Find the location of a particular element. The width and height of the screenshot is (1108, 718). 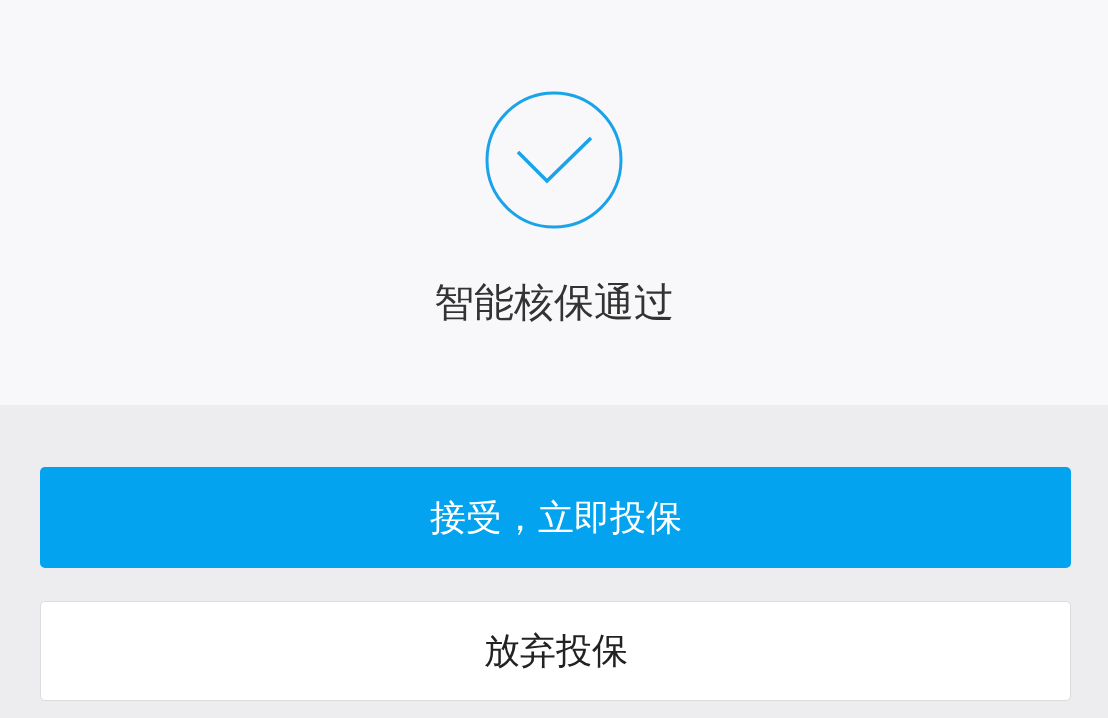

checkmark-icon is located at coordinates (554, 160).